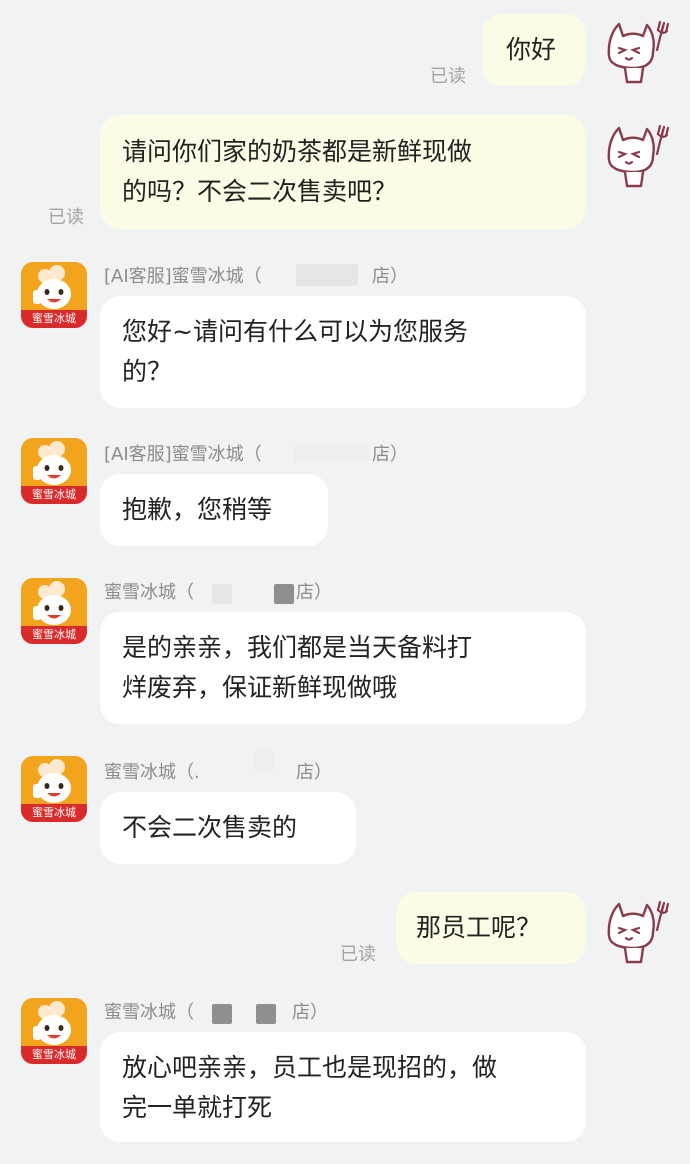 The image size is (690, 1164). Describe the element at coordinates (343, 172) in the screenshot. I see `outgoing-message-bubble: 请问你们家的奶茶都是新鲜现做 的吗？不会二次售卖吧？` at that location.